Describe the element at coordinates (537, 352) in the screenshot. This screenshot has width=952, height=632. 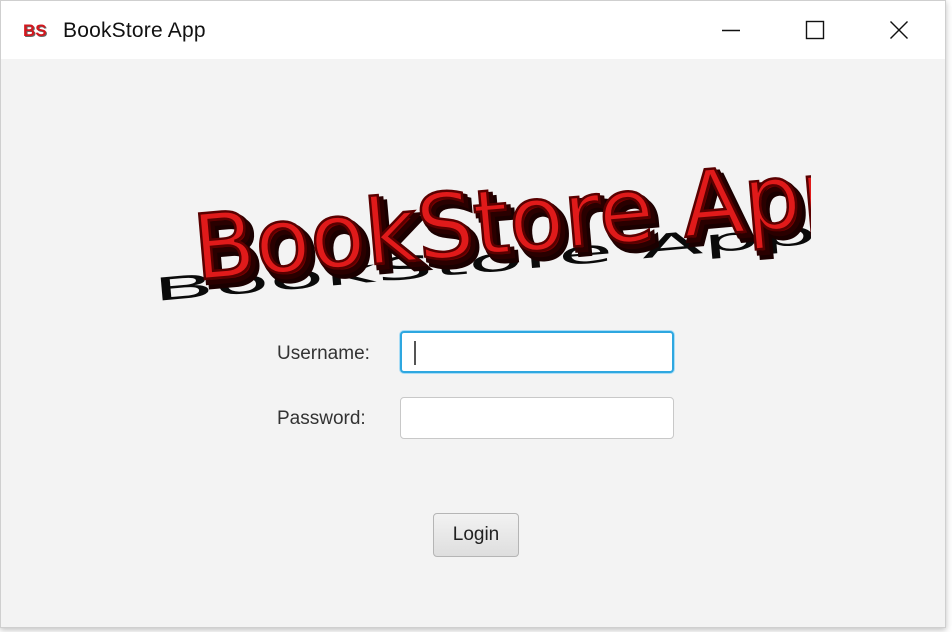
I see `username-input` at that location.